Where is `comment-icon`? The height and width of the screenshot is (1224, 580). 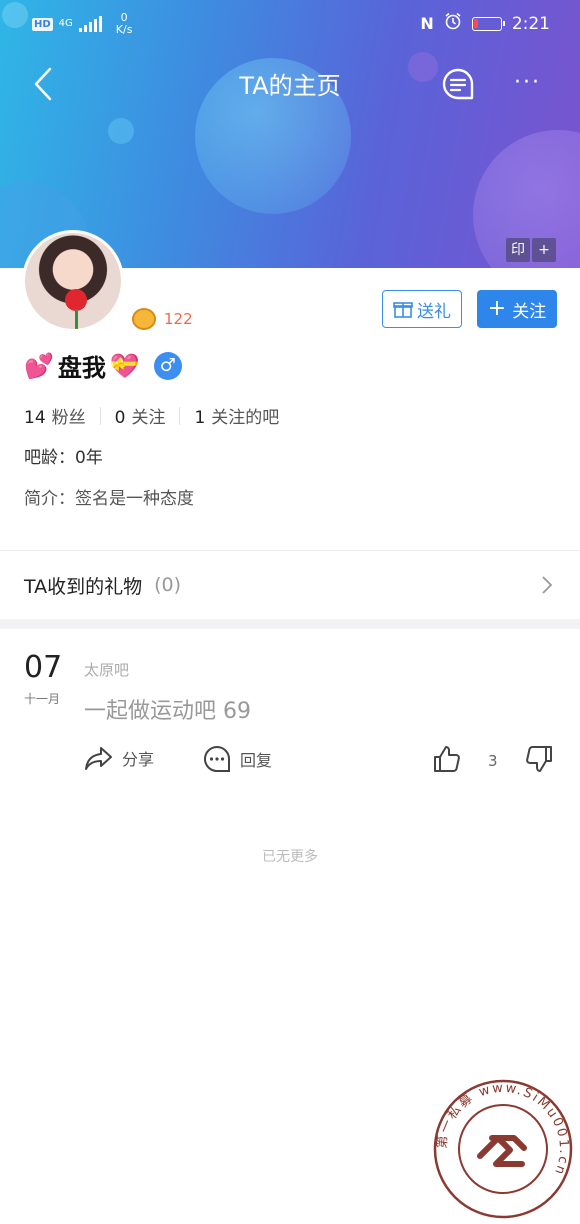
comment-icon is located at coordinates (217, 758).